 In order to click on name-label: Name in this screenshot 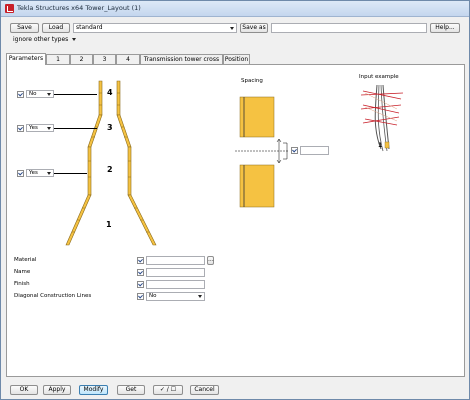, I will do `click(22, 272)`.